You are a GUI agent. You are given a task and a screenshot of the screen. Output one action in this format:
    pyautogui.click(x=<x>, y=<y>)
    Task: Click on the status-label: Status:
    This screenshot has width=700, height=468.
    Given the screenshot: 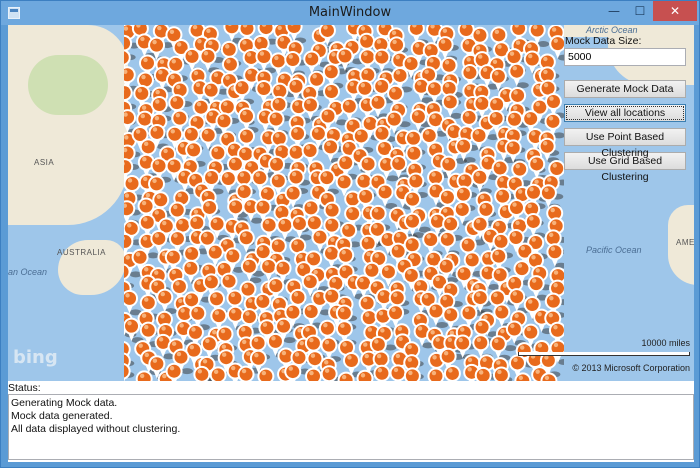 What is the action you would take?
    pyautogui.click(x=24, y=388)
    